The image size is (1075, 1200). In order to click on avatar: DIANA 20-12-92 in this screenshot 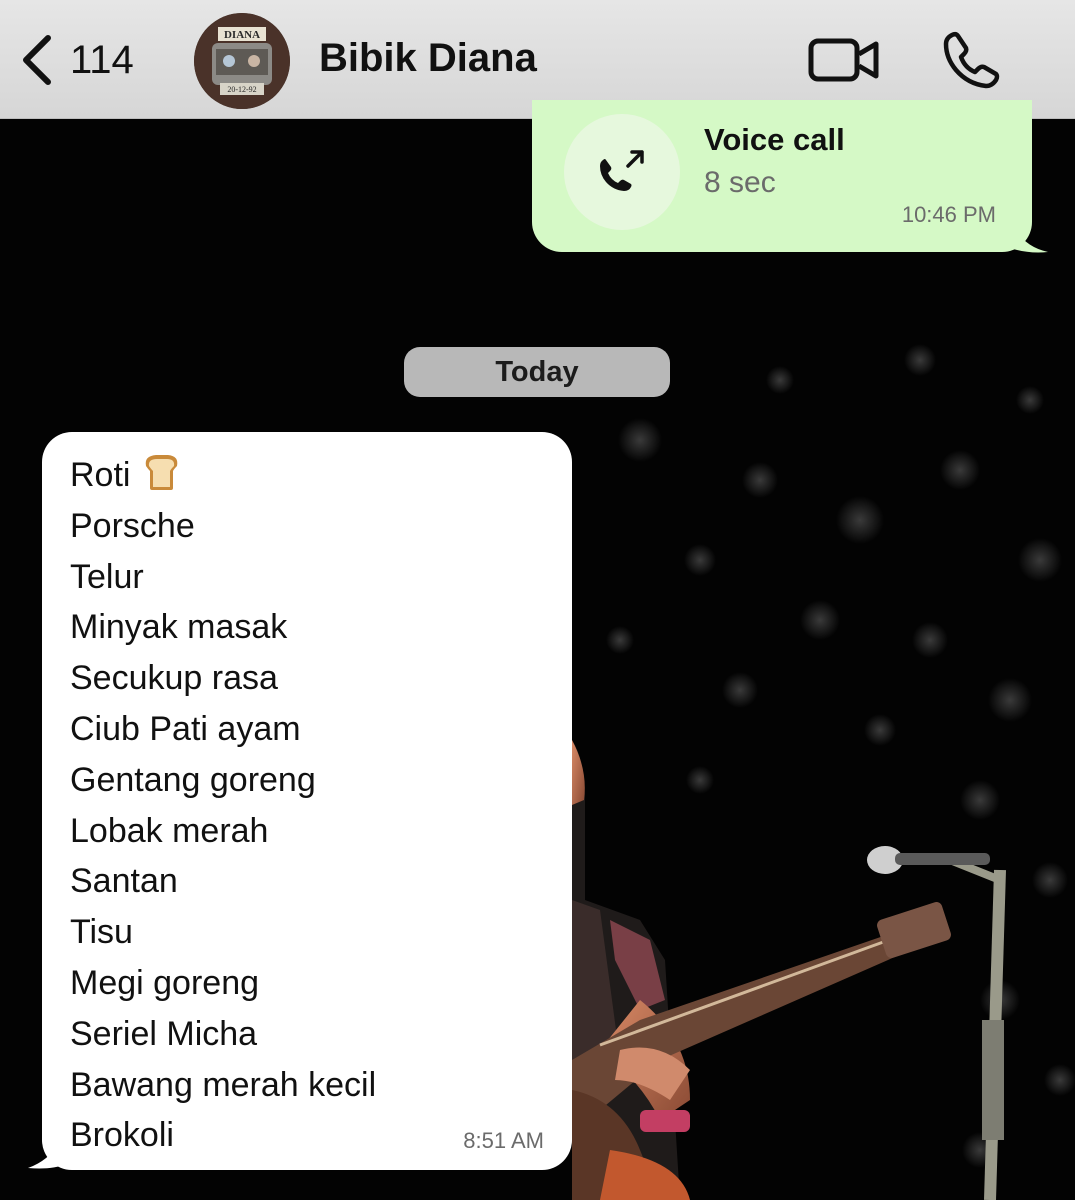, I will do `click(242, 61)`.